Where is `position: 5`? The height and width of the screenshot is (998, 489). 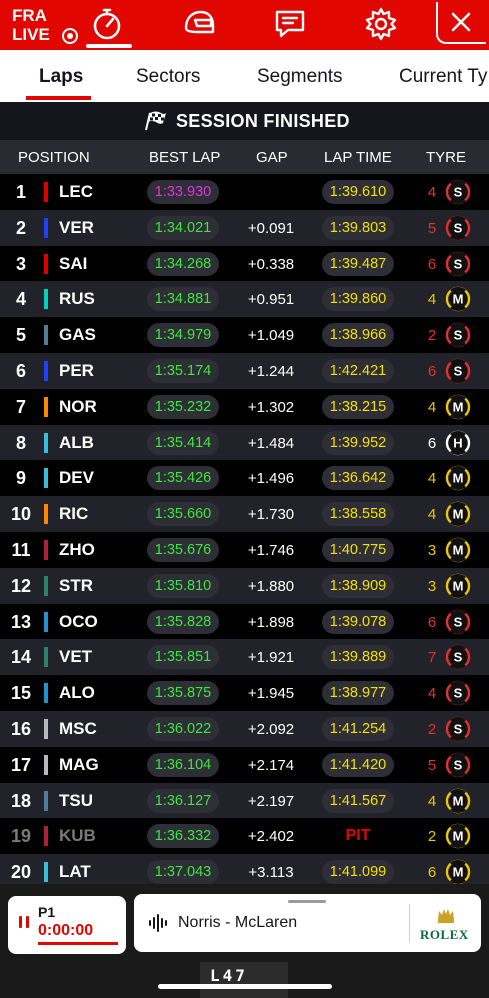 position: 5 is located at coordinates (20, 335).